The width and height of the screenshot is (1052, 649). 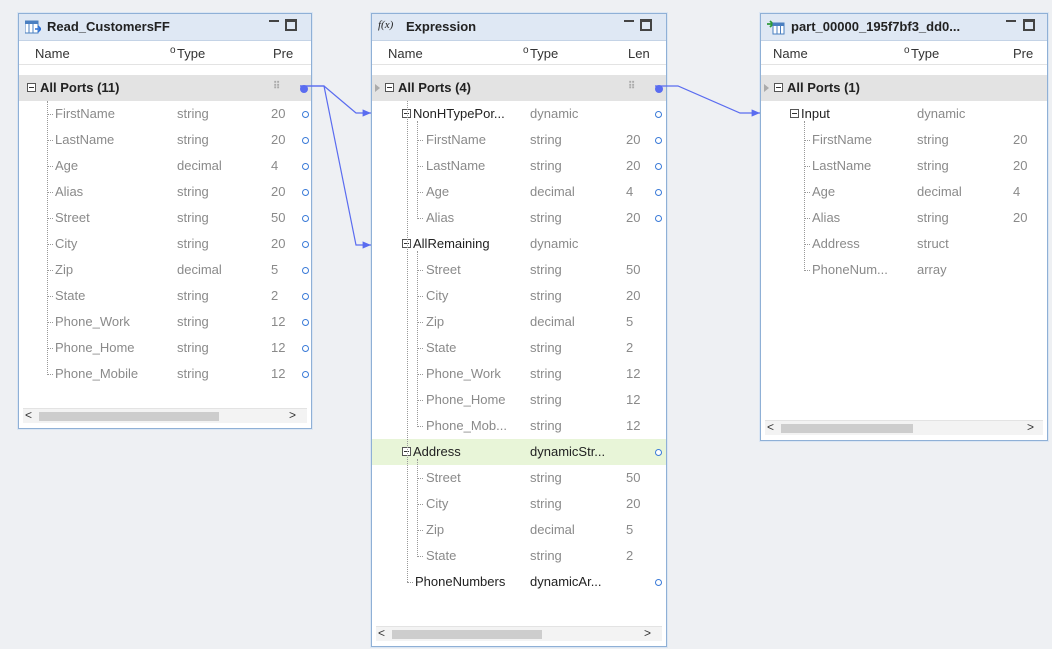 I want to click on link-source-to-allremaining, so click(x=335, y=167).